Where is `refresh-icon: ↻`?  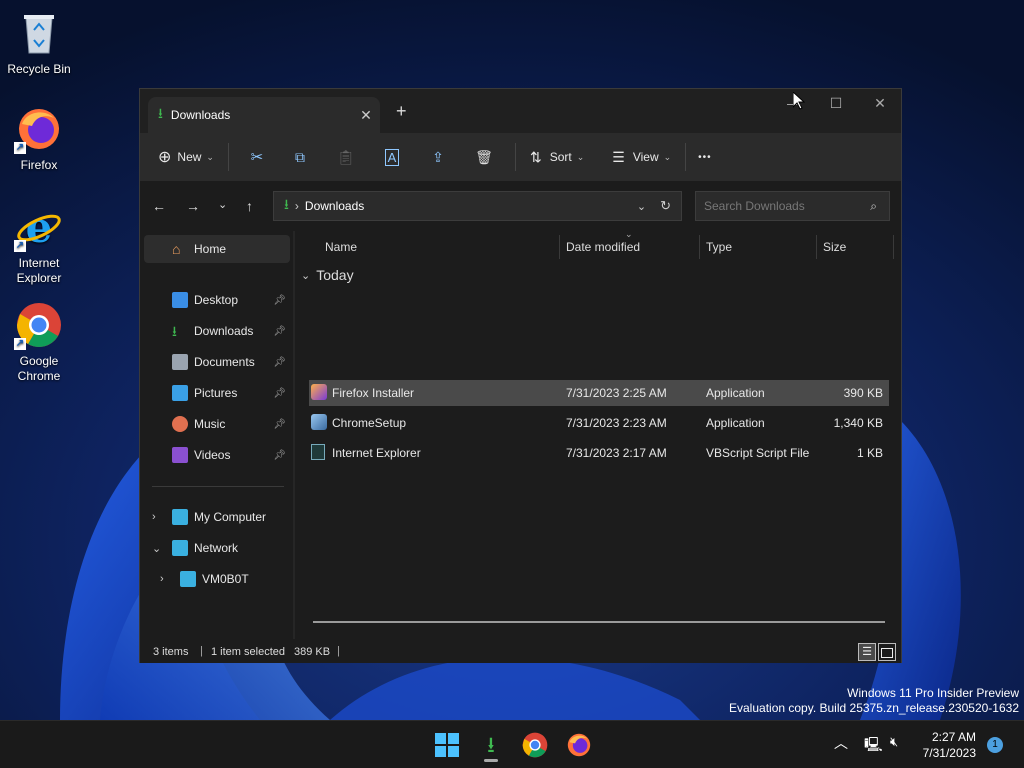
refresh-icon: ↻ is located at coordinates (665, 206).